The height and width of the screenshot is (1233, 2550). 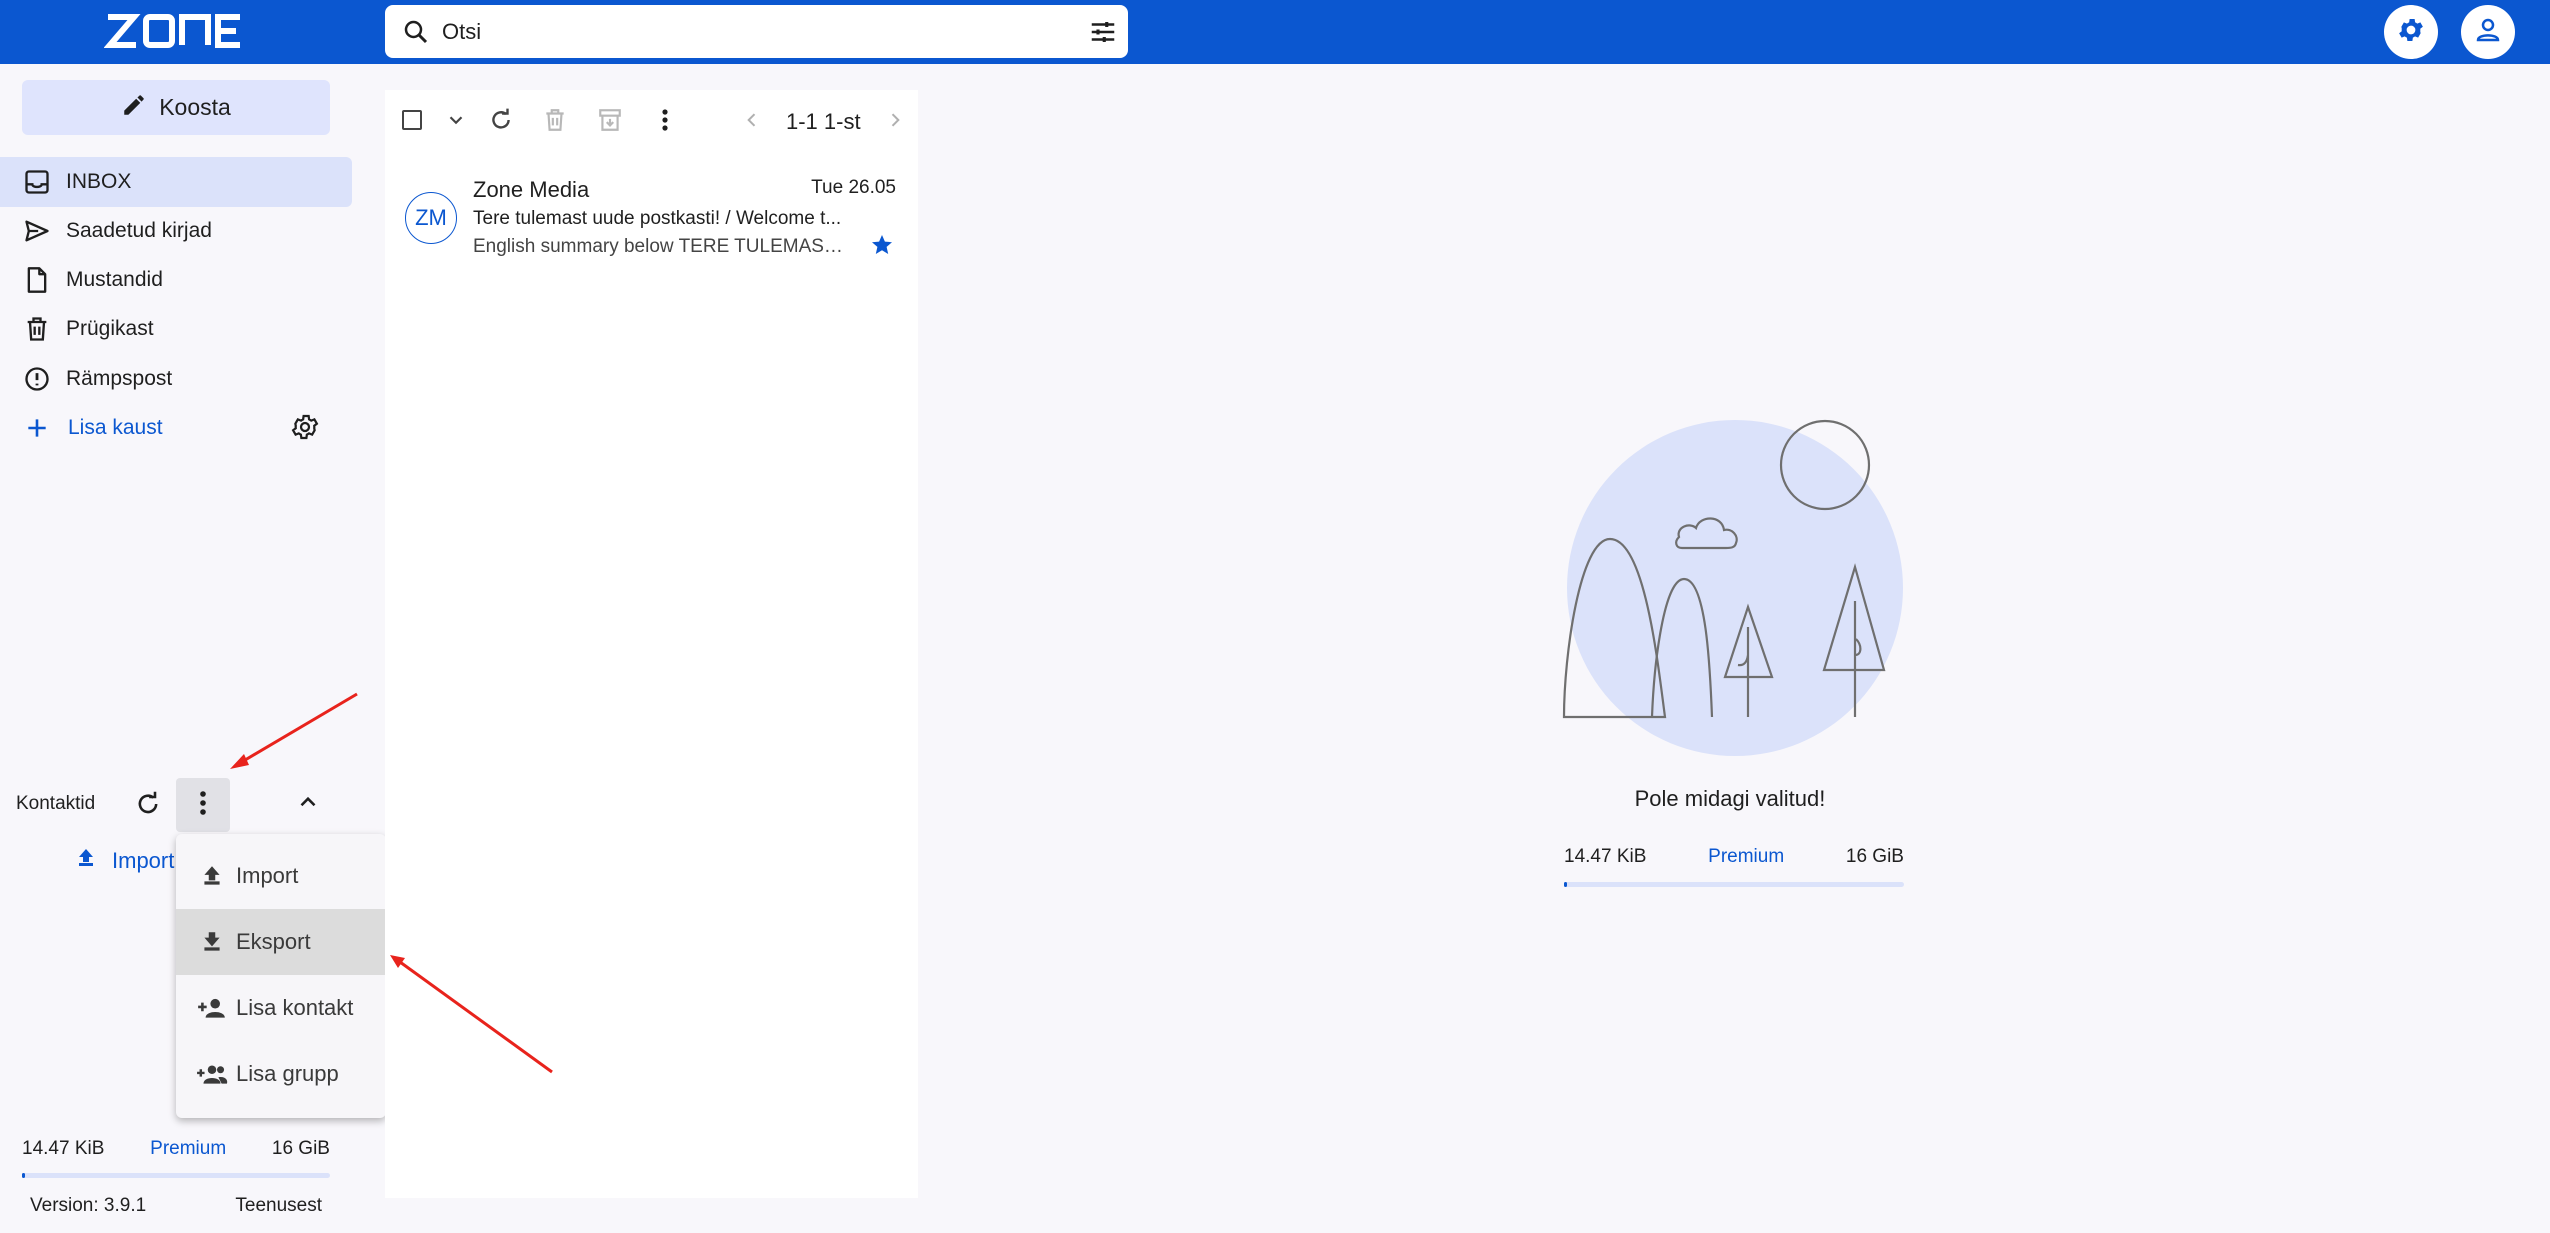 I want to click on search-input: Otsi, so click(x=461, y=32).